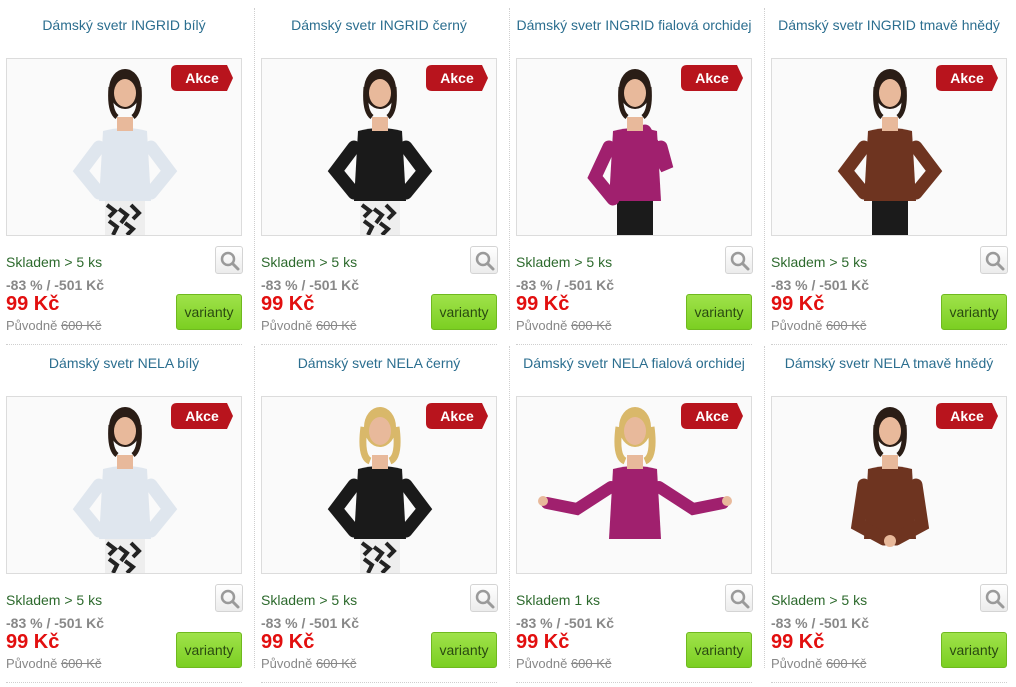 Image resolution: width=1016 pixels, height=687 pixels. Describe the element at coordinates (889, 363) in the screenshot. I see `product-title-link: Dámský svetr NELA tmavě hnědý` at that location.